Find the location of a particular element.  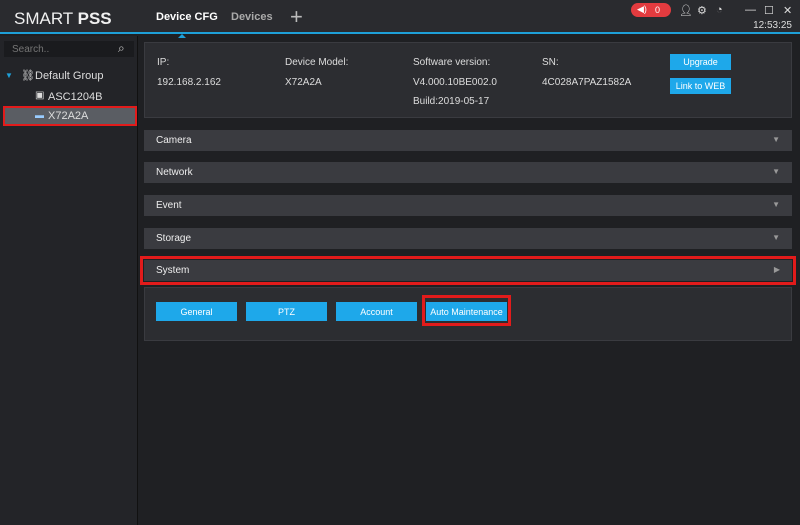

group-icon: ⛓︎ is located at coordinates (28, 76).